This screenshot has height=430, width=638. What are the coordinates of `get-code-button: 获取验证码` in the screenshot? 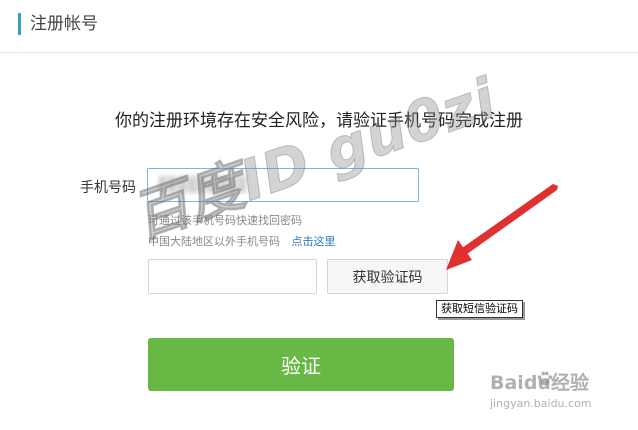 It's located at (387, 276).